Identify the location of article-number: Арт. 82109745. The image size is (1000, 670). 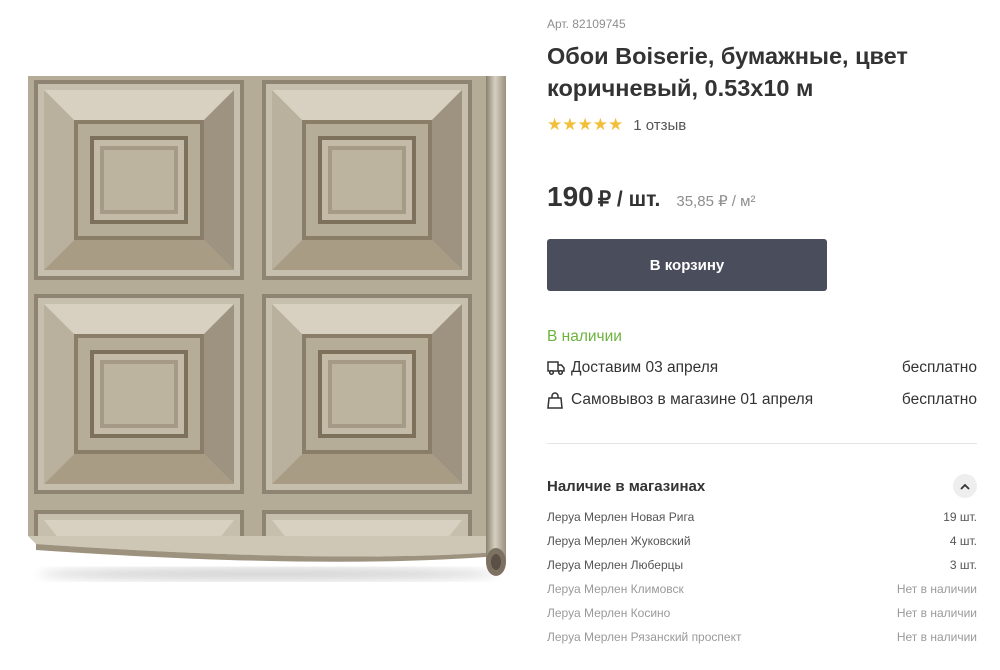
(586, 24).